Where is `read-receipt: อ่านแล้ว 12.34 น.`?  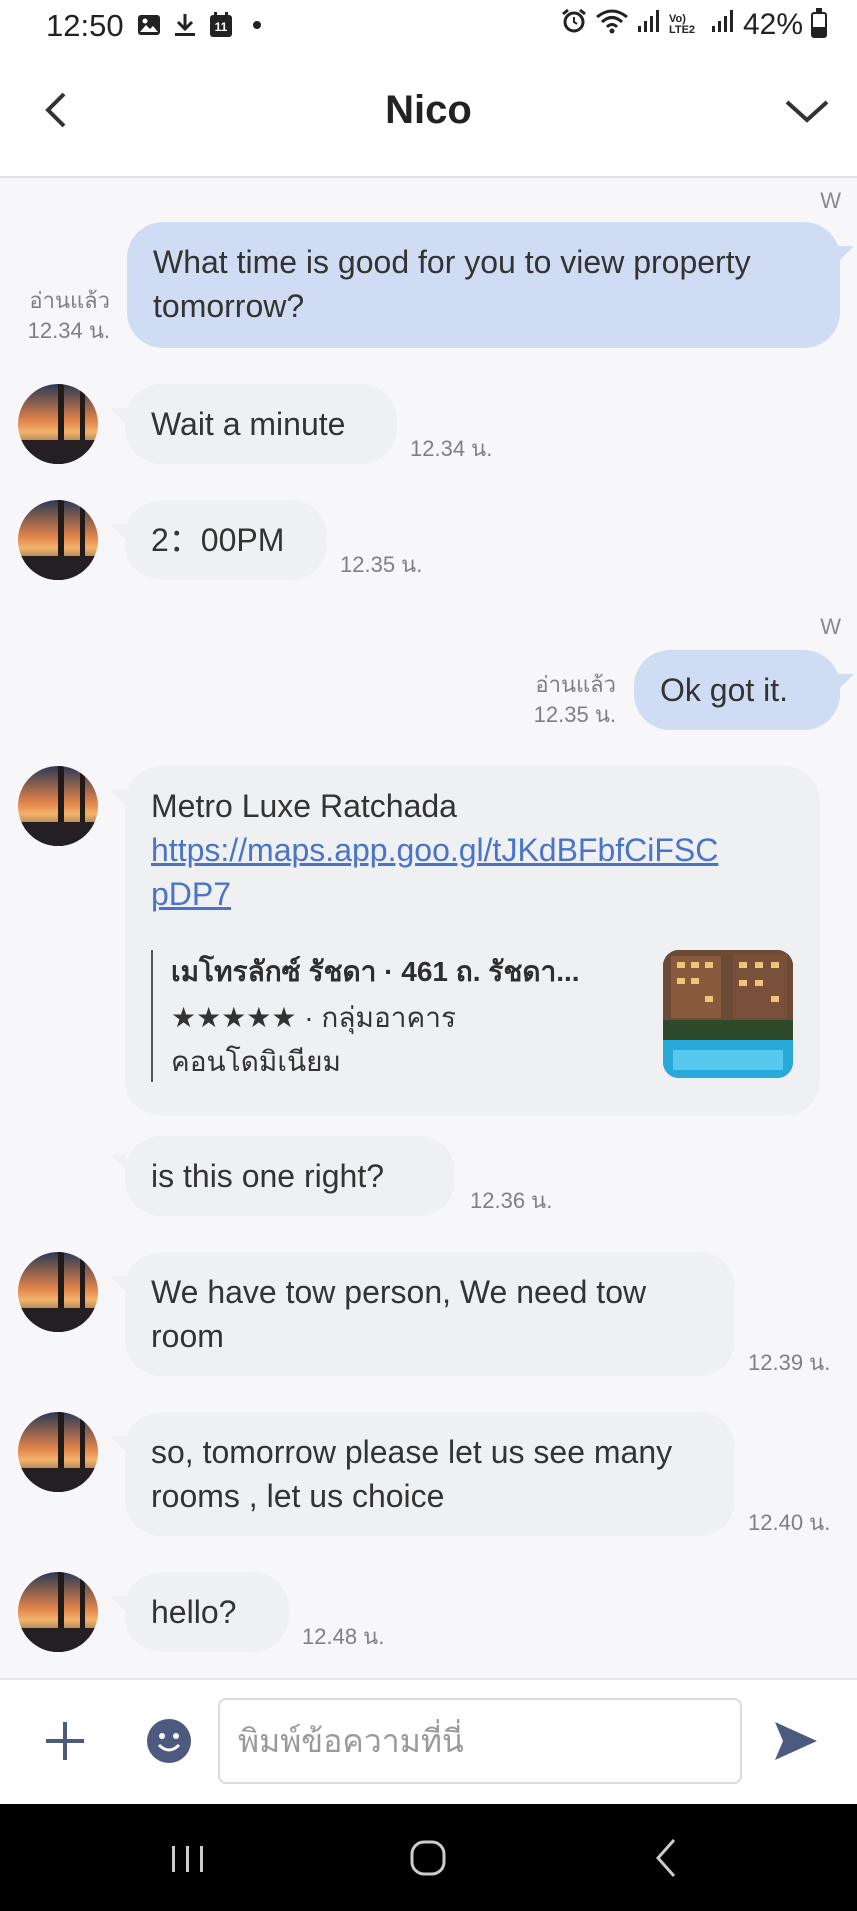
read-receipt: อ่านแล้ว 12.34 น. is located at coordinates (60, 316).